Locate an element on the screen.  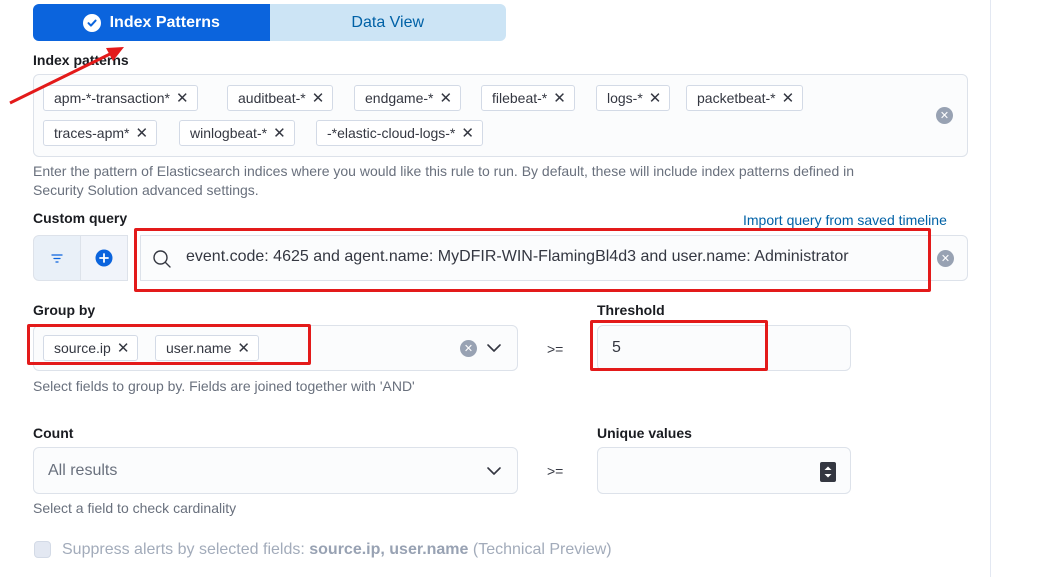
group-by-pill: user.name ✕ is located at coordinates (207, 348).